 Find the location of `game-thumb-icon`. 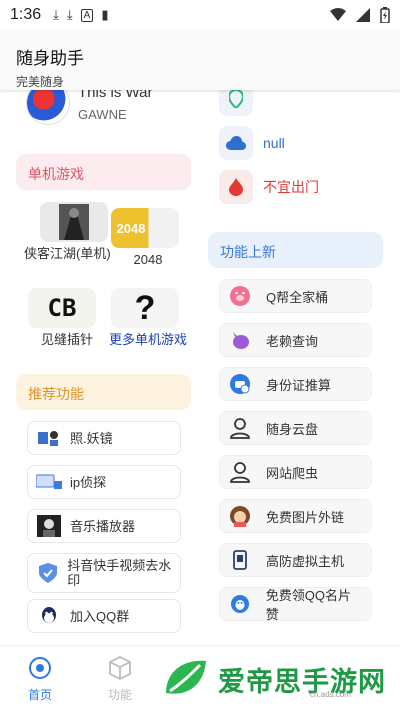

game-thumb-icon is located at coordinates (74, 222).